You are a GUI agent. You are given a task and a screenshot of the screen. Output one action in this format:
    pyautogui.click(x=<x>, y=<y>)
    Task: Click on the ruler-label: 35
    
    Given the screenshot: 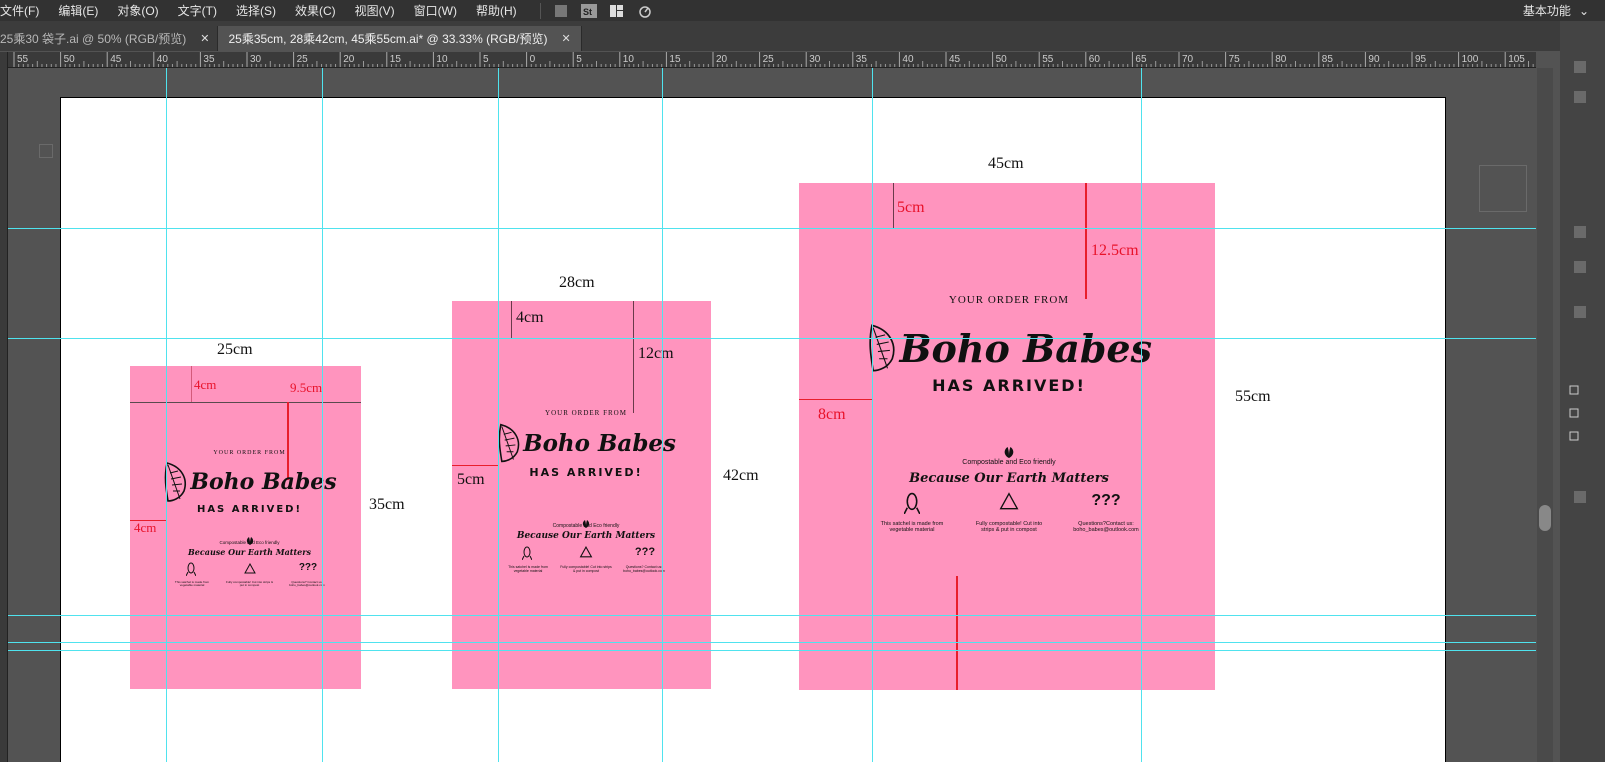 What is the action you would take?
    pyautogui.click(x=209, y=59)
    